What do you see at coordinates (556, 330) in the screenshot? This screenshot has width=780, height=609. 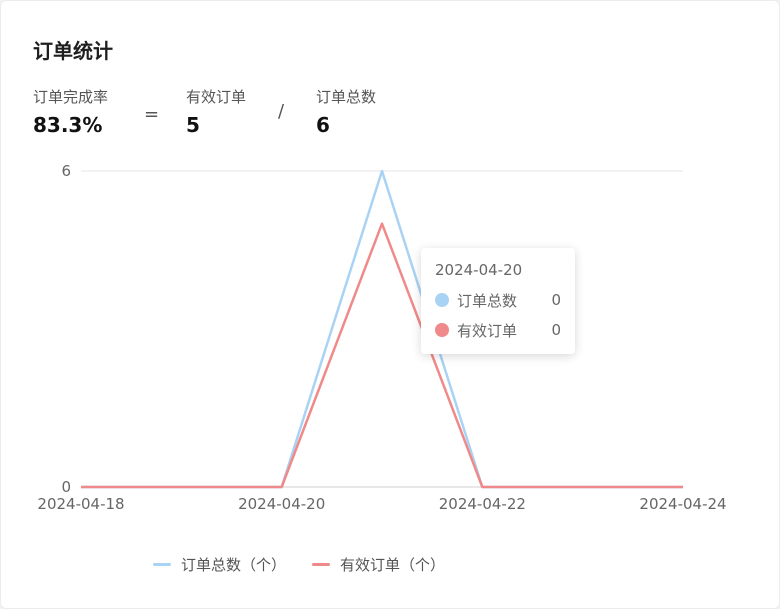 I see `tooltip-valid-value: 0` at bounding box center [556, 330].